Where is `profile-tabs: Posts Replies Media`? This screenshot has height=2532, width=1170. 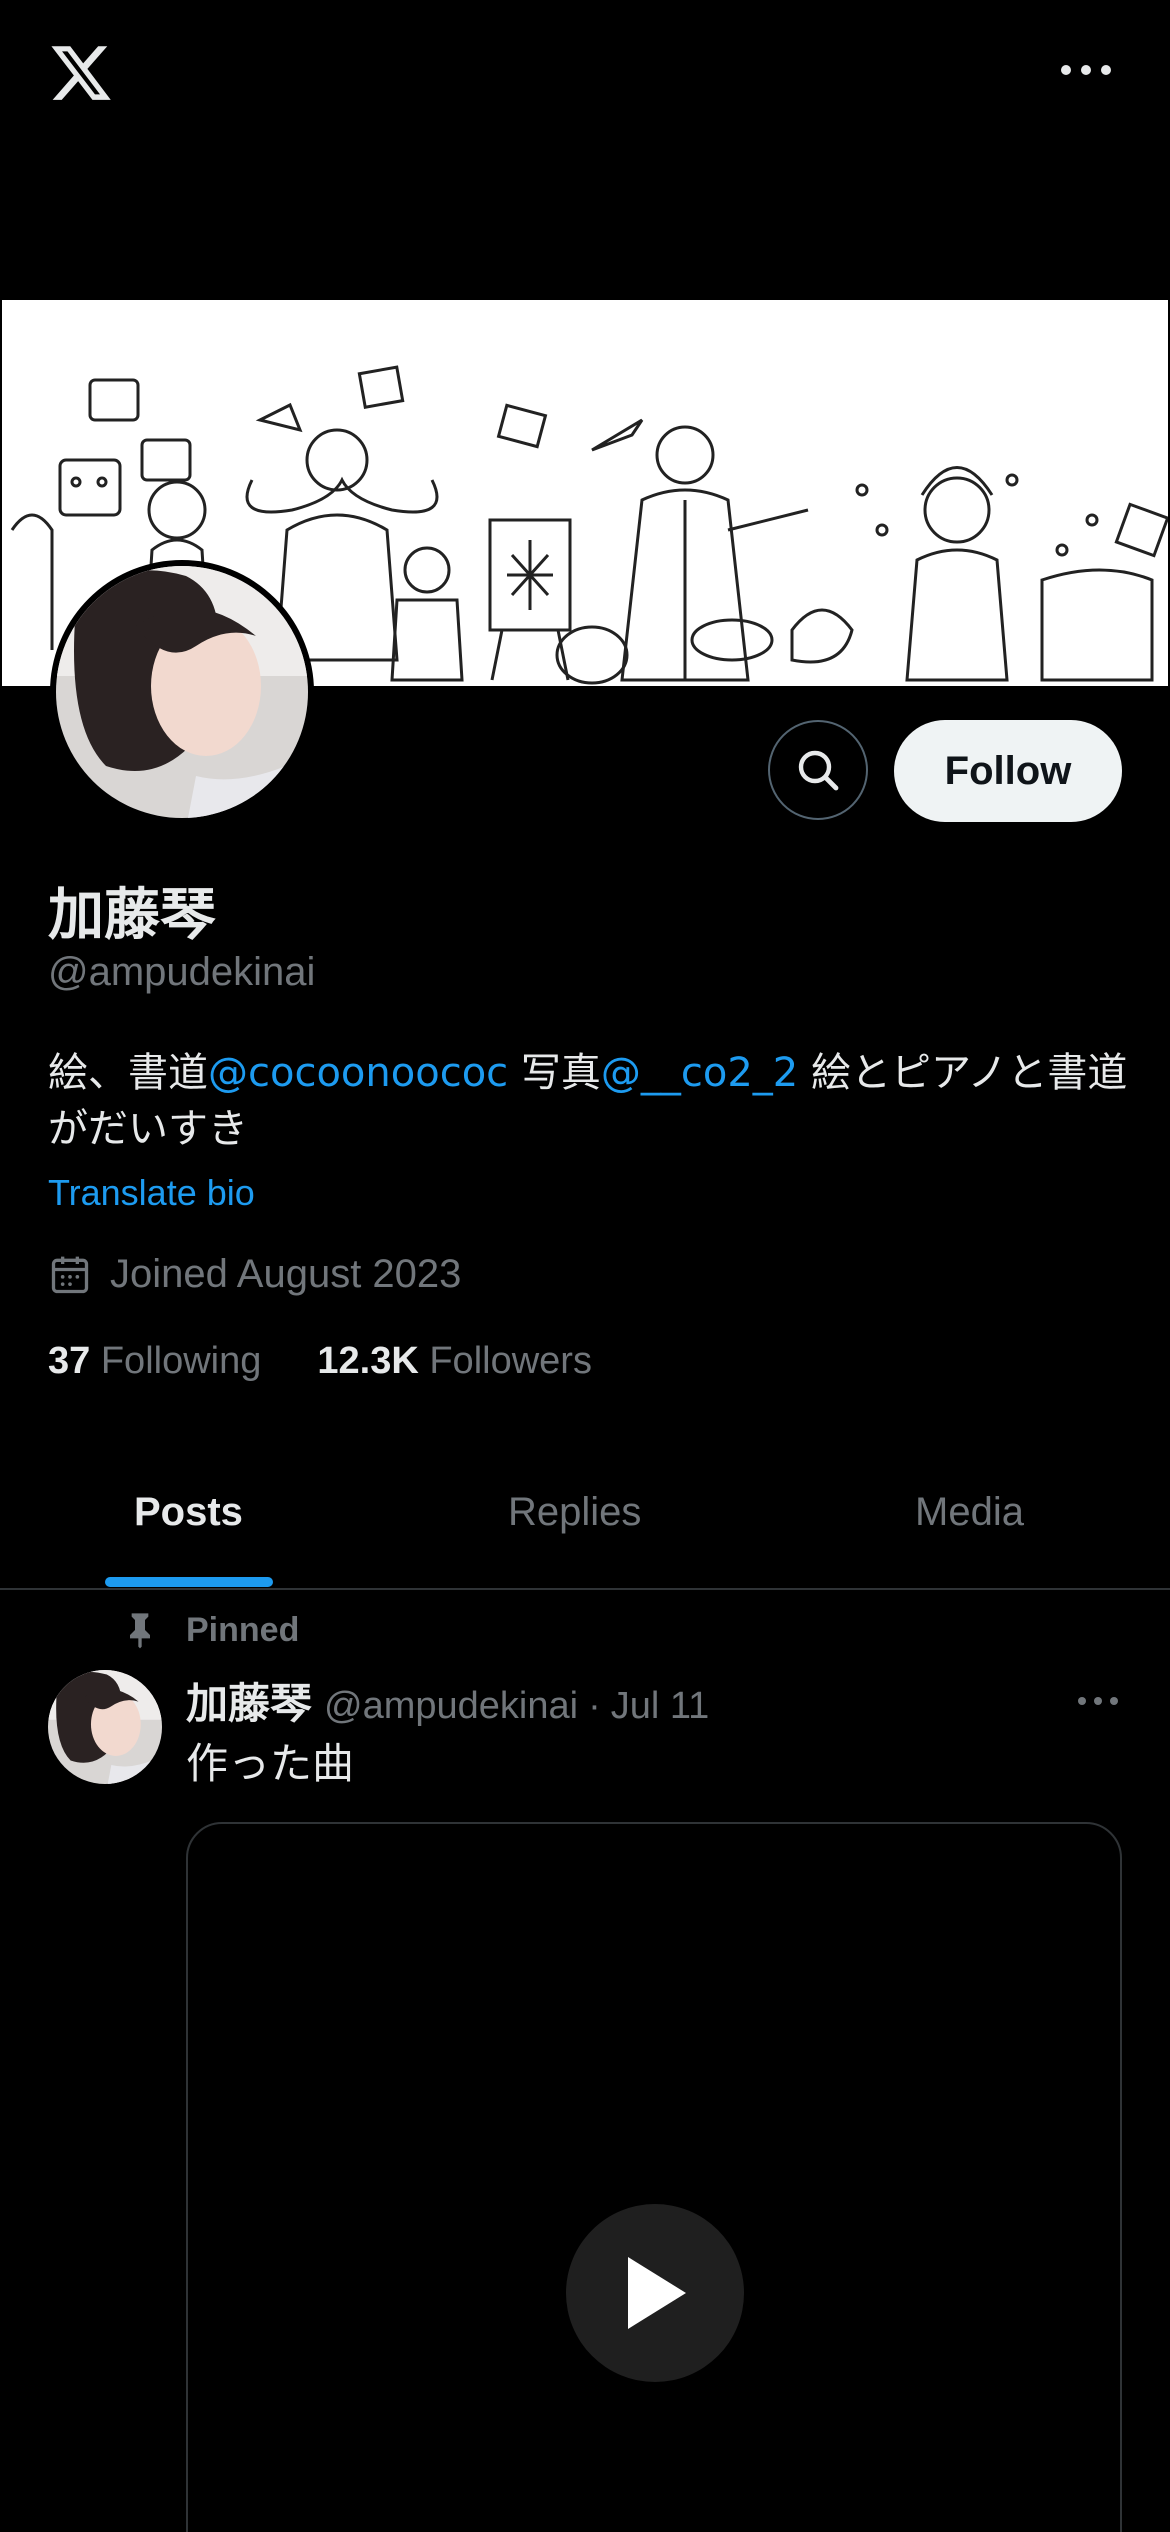
profile-tabs: Posts Replies Media is located at coordinates (585, 1525).